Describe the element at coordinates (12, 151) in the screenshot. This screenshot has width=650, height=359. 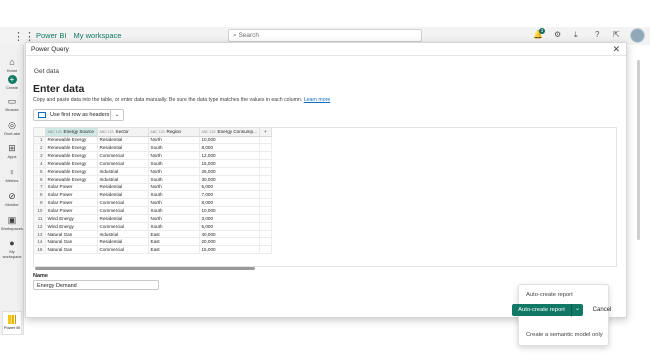
I see `rail-item-apps: ⊞ Apps` at that location.